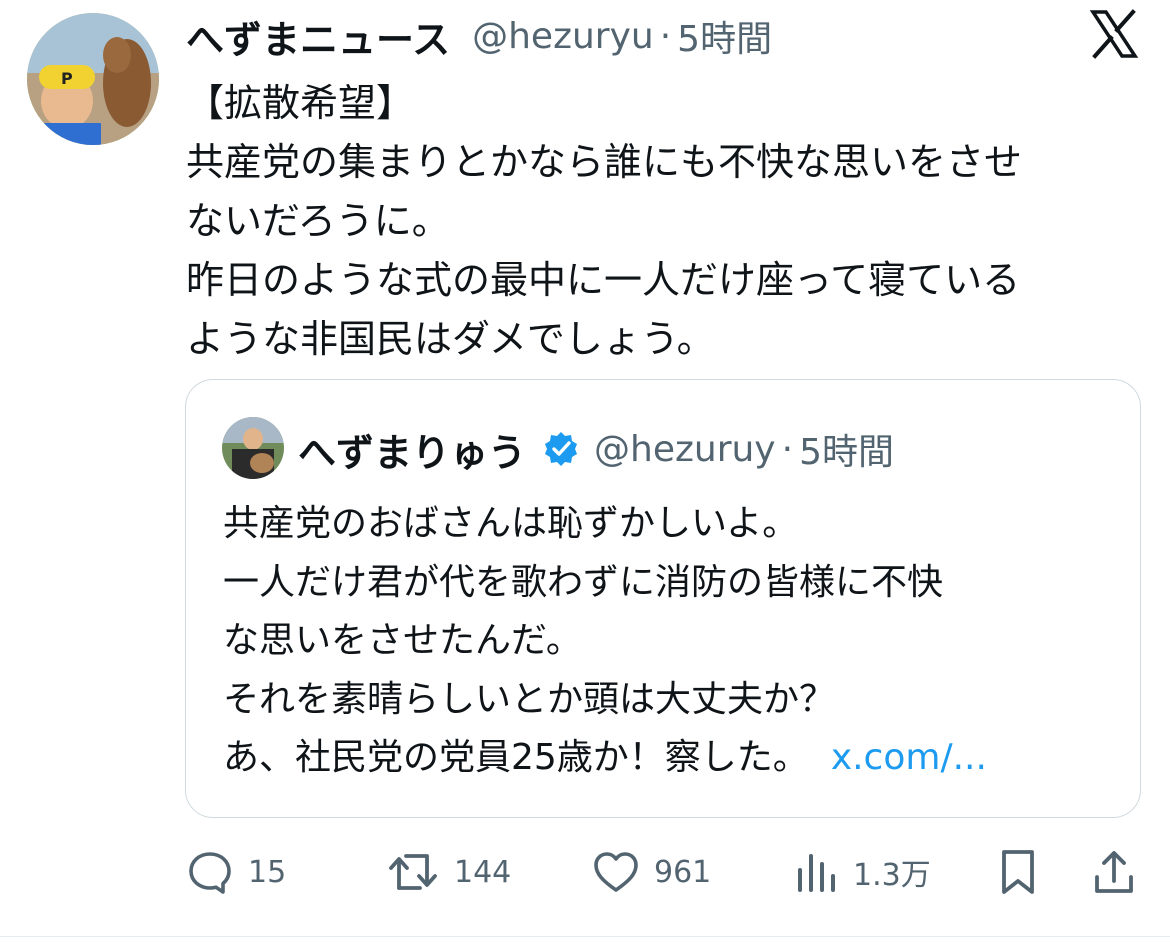 The width and height of the screenshot is (1170, 950). Describe the element at coordinates (1114, 34) in the screenshot. I see `x-logo-icon` at that location.